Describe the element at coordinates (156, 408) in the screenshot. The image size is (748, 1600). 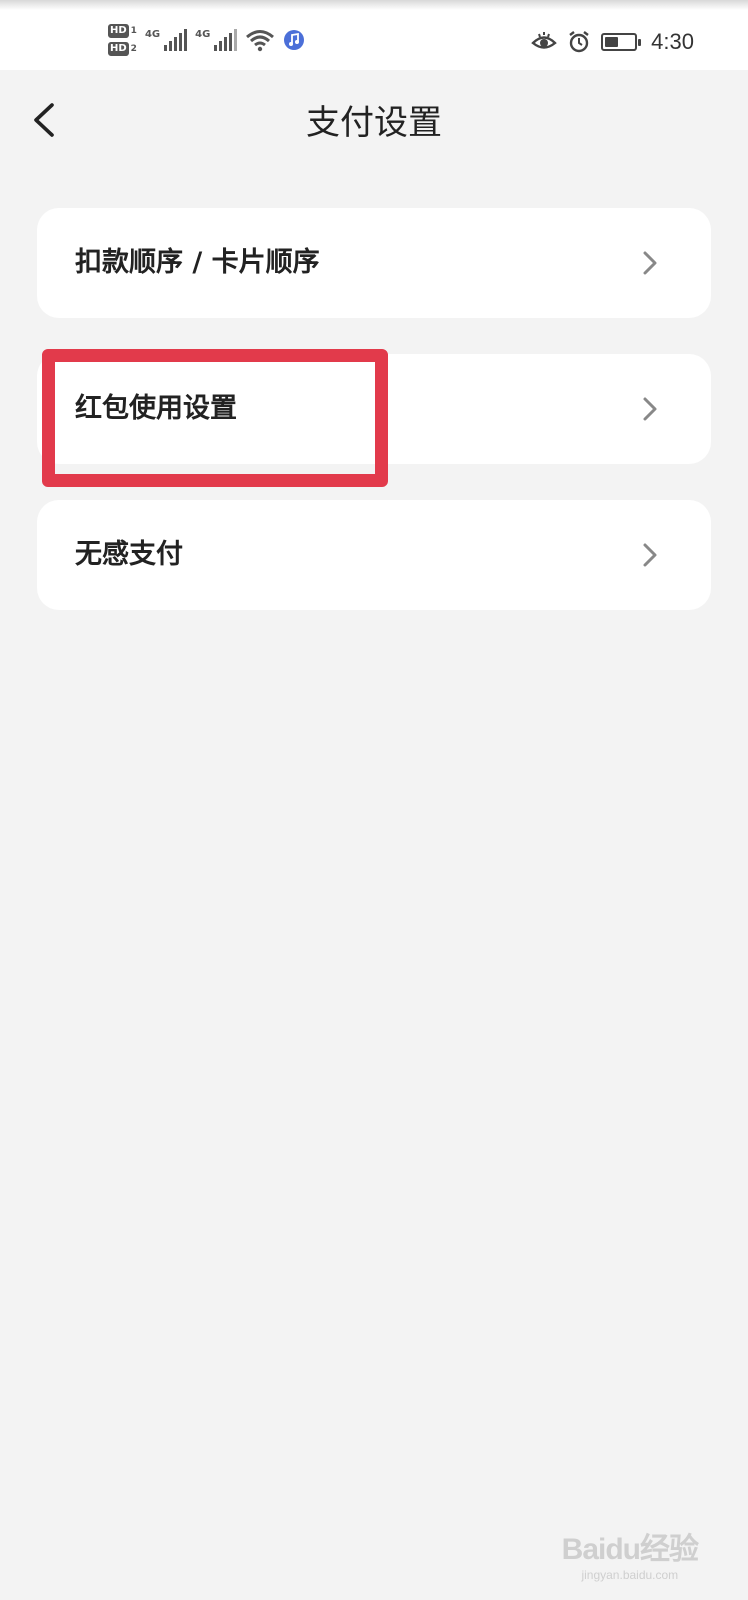
I see `menu-item-label: 红包使用设置` at that location.